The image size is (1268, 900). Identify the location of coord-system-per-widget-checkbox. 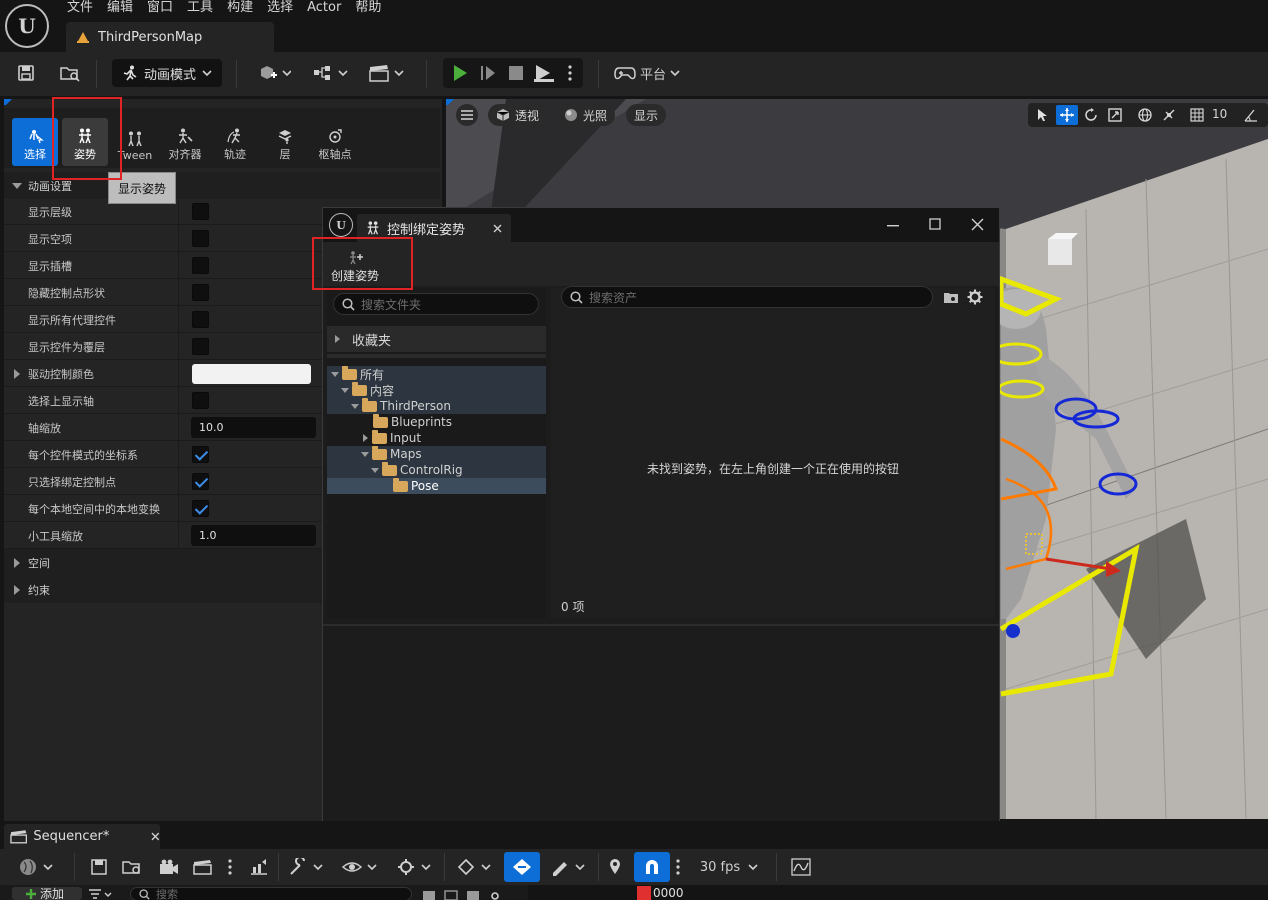
(200, 454).